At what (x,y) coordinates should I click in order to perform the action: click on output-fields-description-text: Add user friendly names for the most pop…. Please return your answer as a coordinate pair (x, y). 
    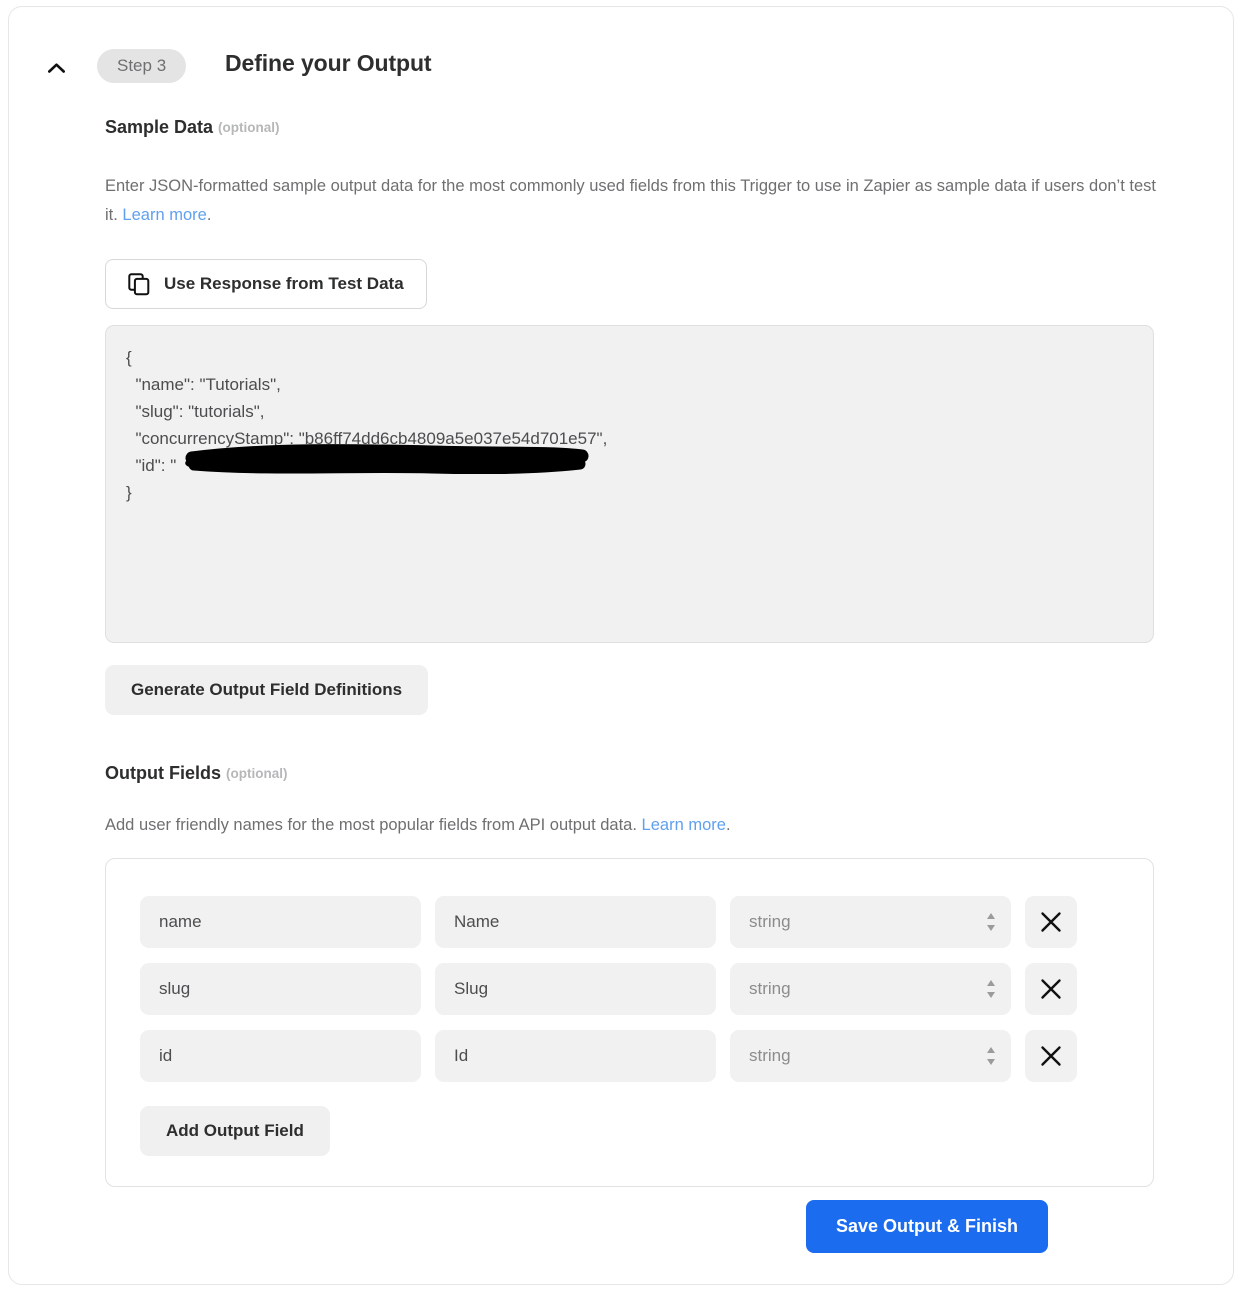
    Looking at the image, I should click on (373, 825).